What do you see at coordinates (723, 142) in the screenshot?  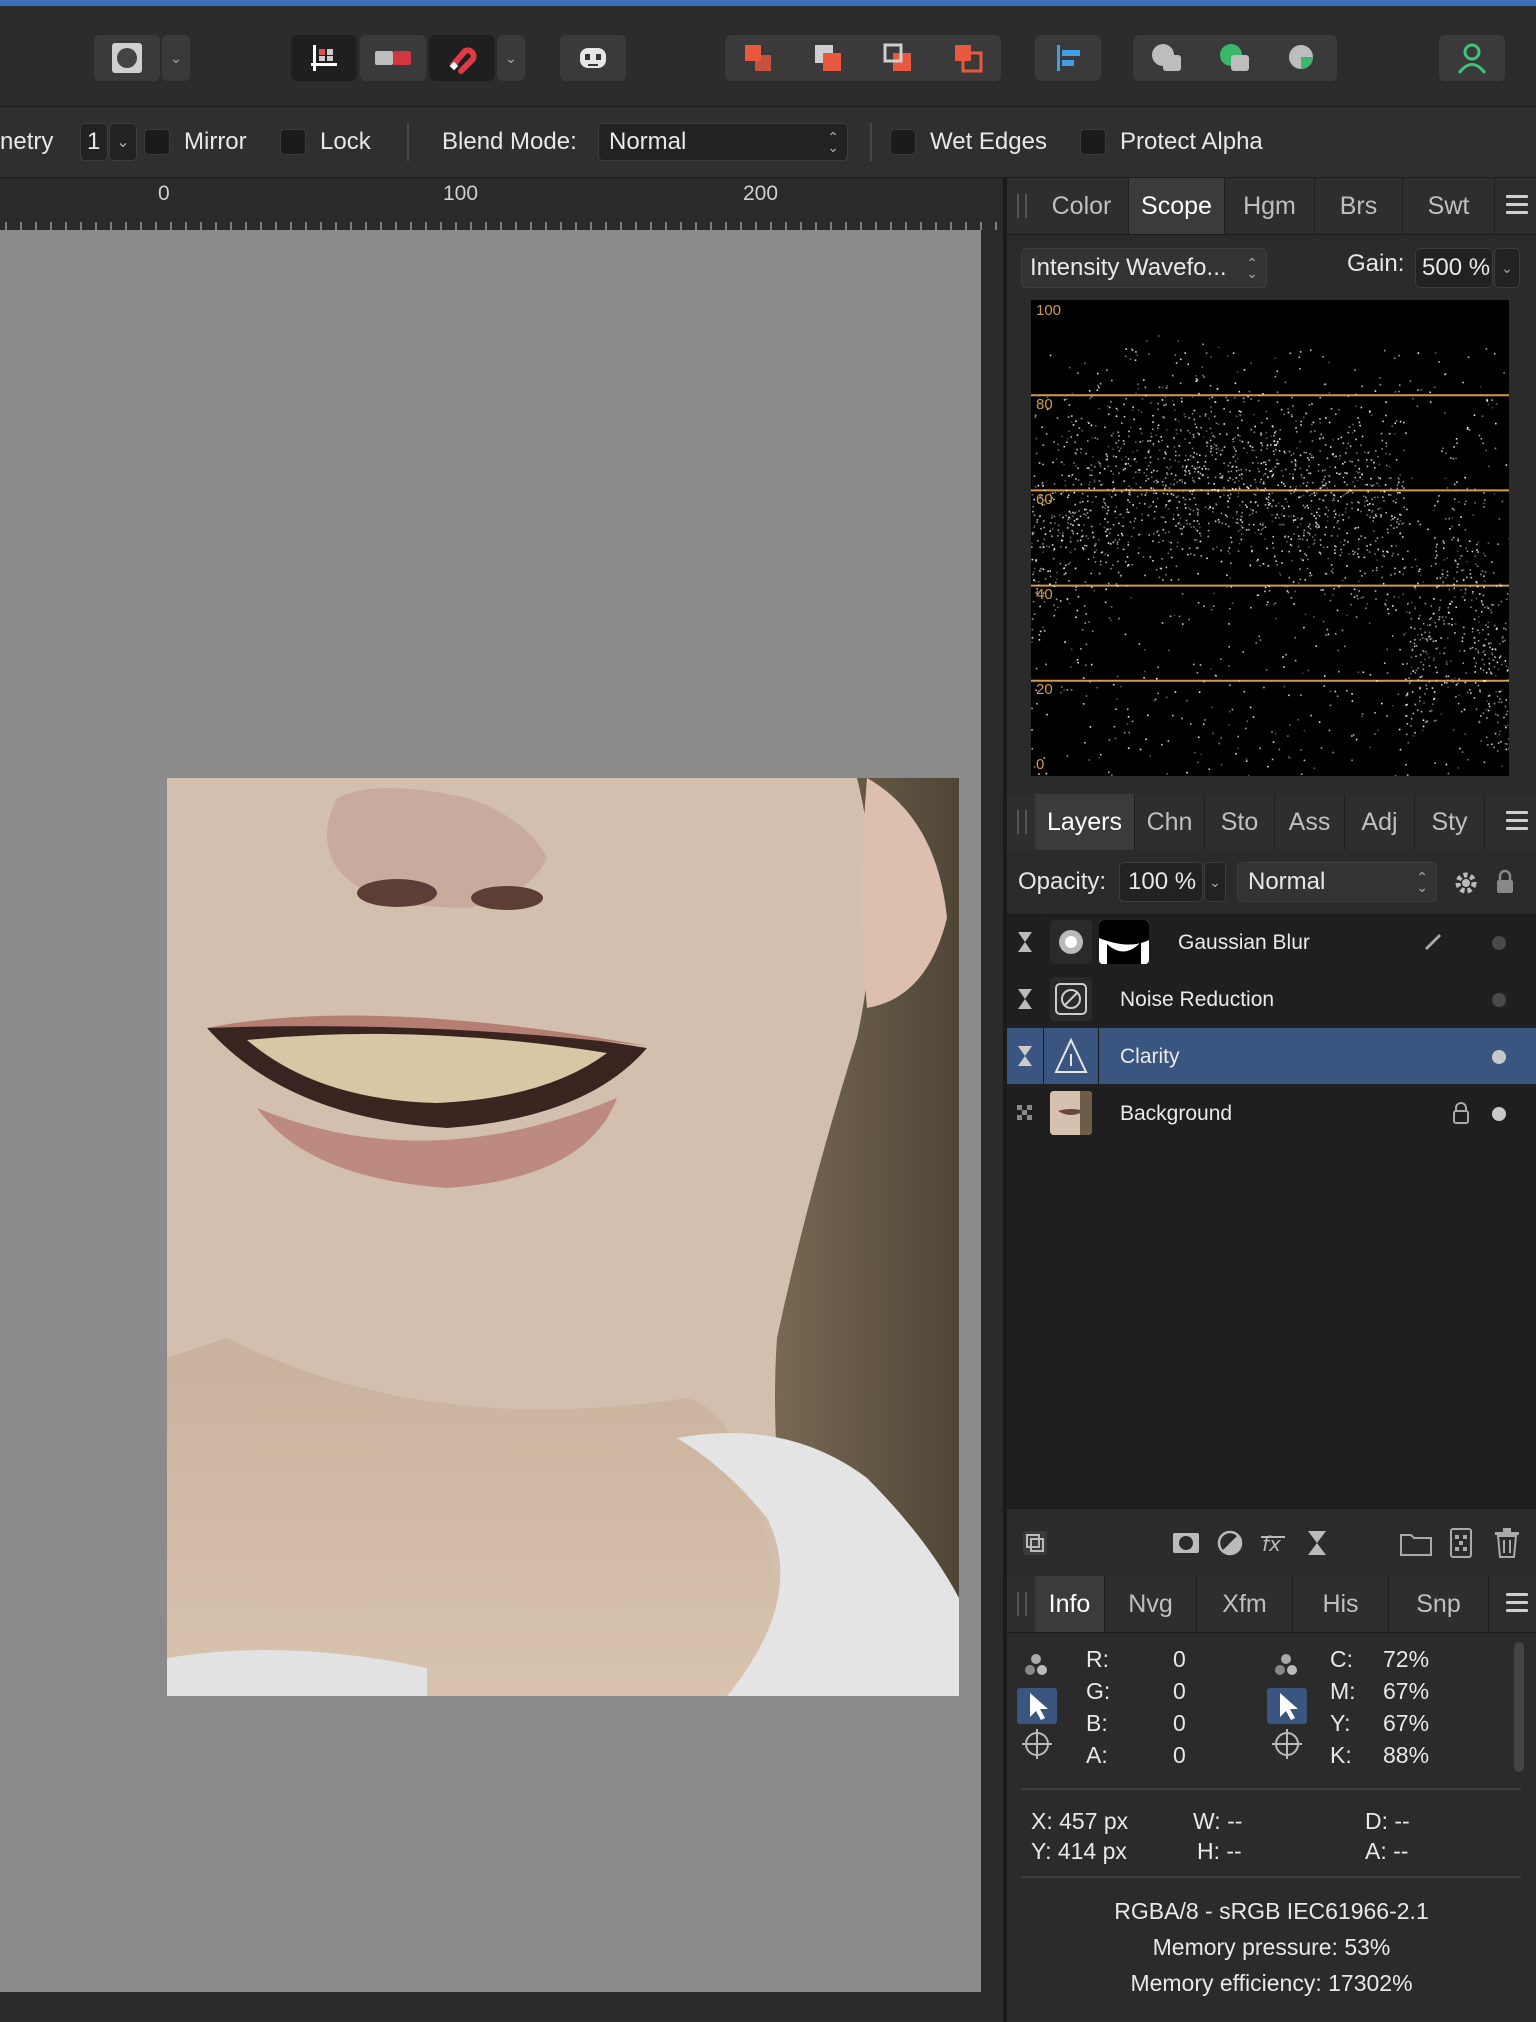 I see `blend-mode-select: Normal ⌃ ⌄` at bounding box center [723, 142].